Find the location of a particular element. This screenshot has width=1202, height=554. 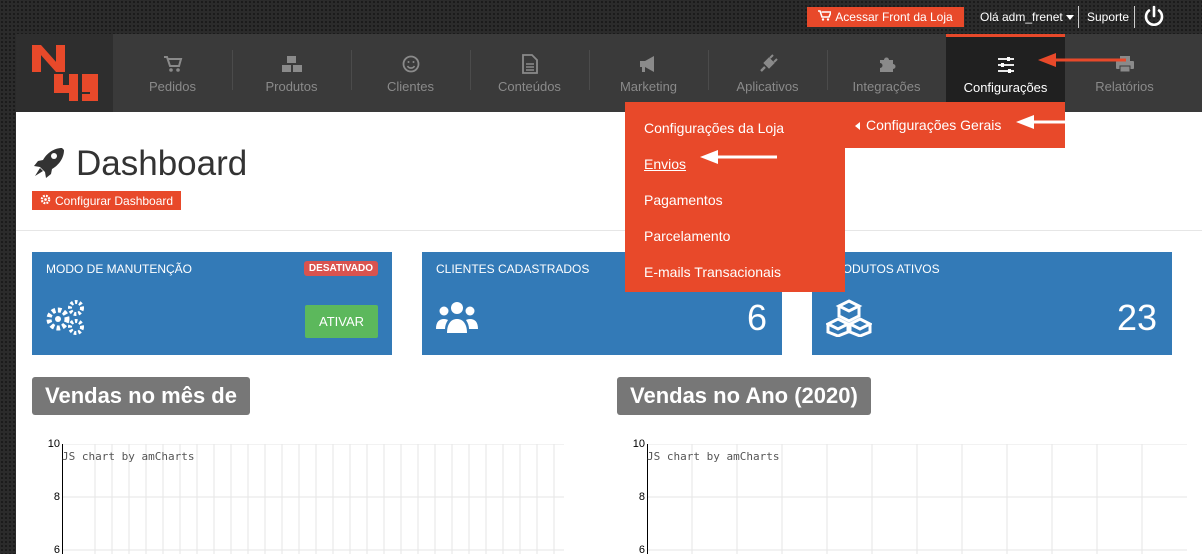

arrow-to-envios is located at coordinates (738, 157).